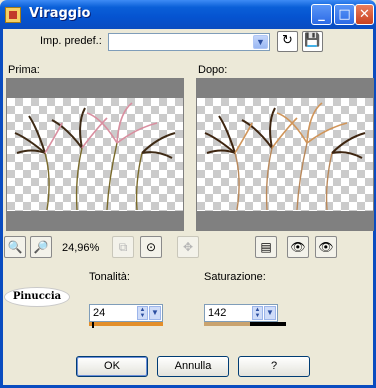 Image resolution: width=376 pixels, height=388 pixels. Describe the element at coordinates (142, 313) in the screenshot. I see `hue-stepper: ▲ ▼` at that location.